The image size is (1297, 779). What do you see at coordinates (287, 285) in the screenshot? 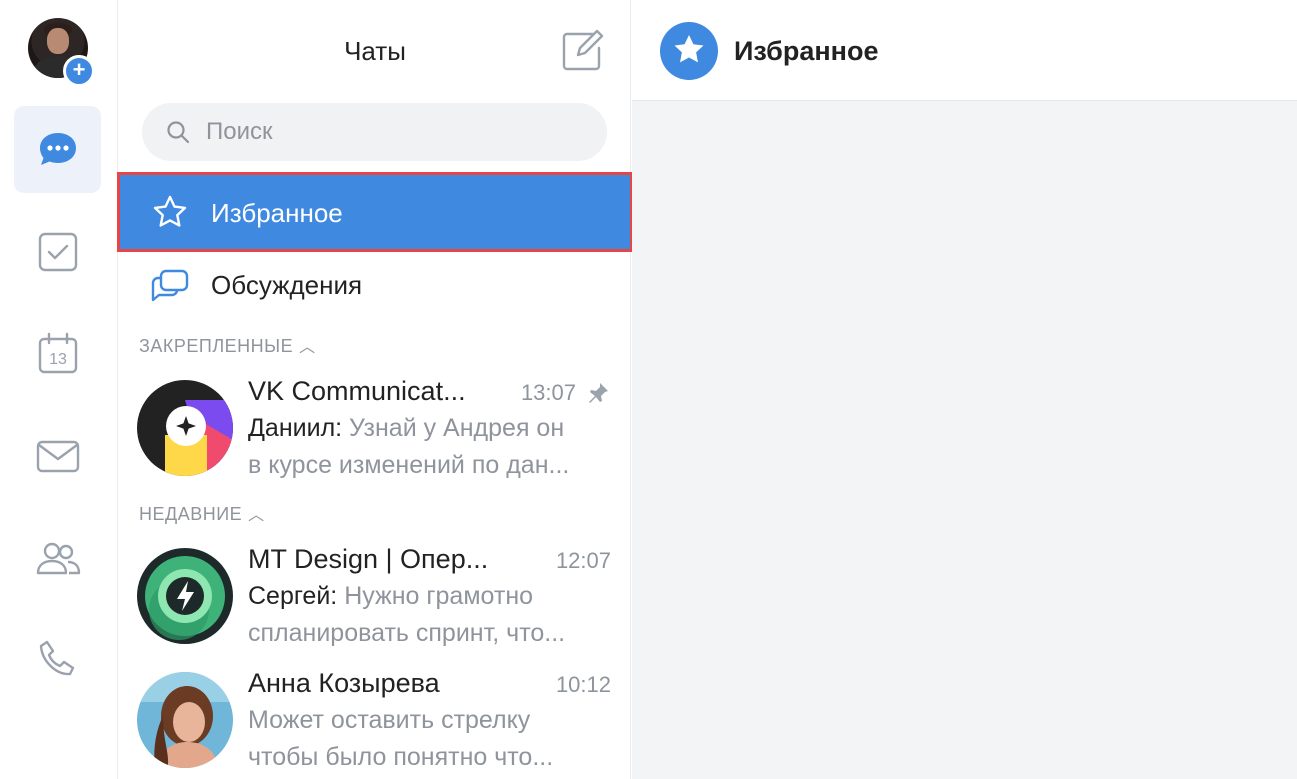
I see `discussions-label: Обсуждения` at bounding box center [287, 285].